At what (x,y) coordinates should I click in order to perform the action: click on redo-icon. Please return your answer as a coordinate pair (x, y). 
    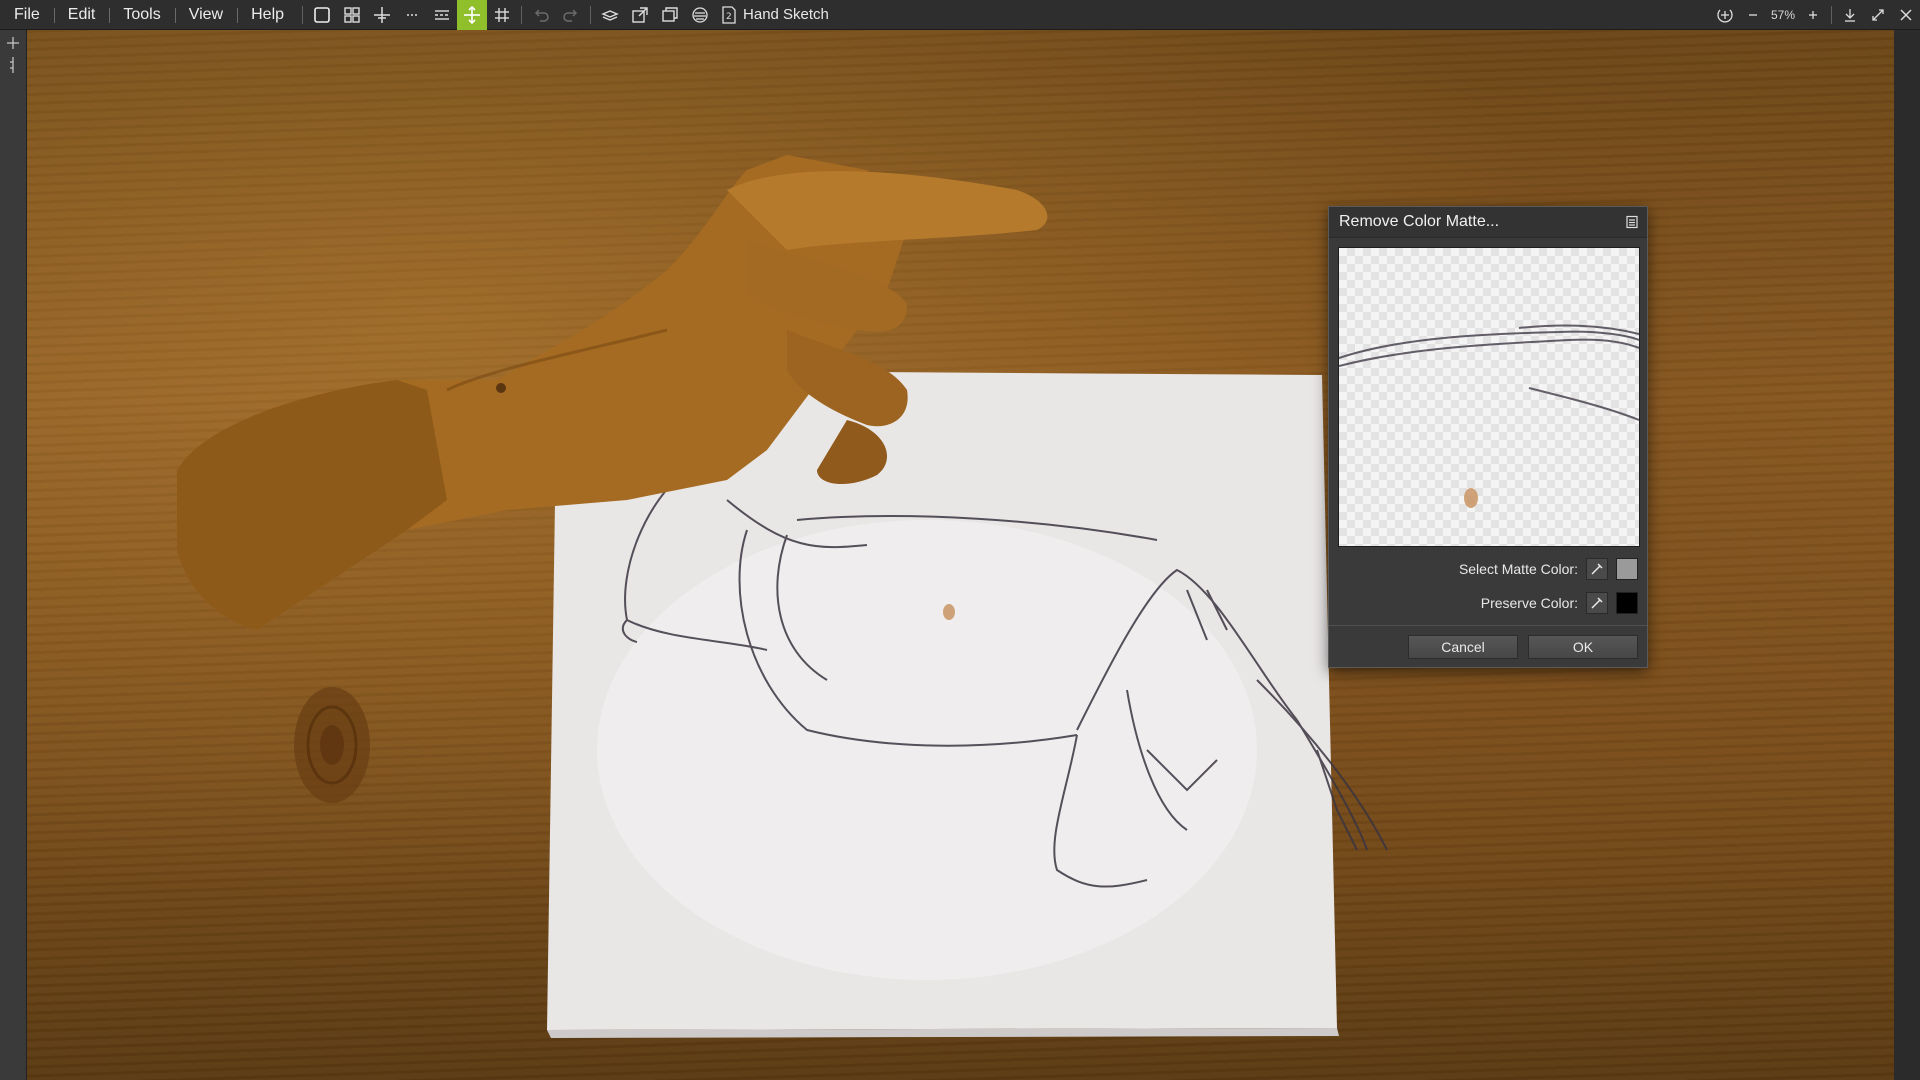
    Looking at the image, I should click on (570, 15).